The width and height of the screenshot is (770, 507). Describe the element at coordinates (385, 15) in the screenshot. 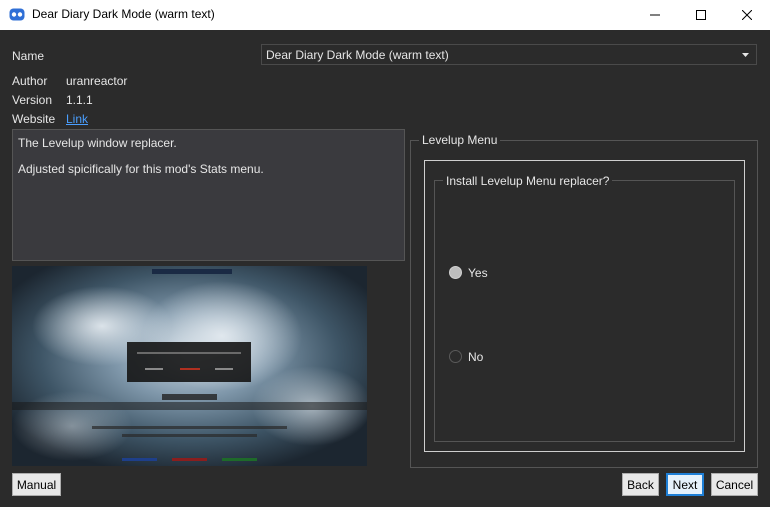

I see `title-bar: Dear Diary Dark Mode (warm text)` at that location.